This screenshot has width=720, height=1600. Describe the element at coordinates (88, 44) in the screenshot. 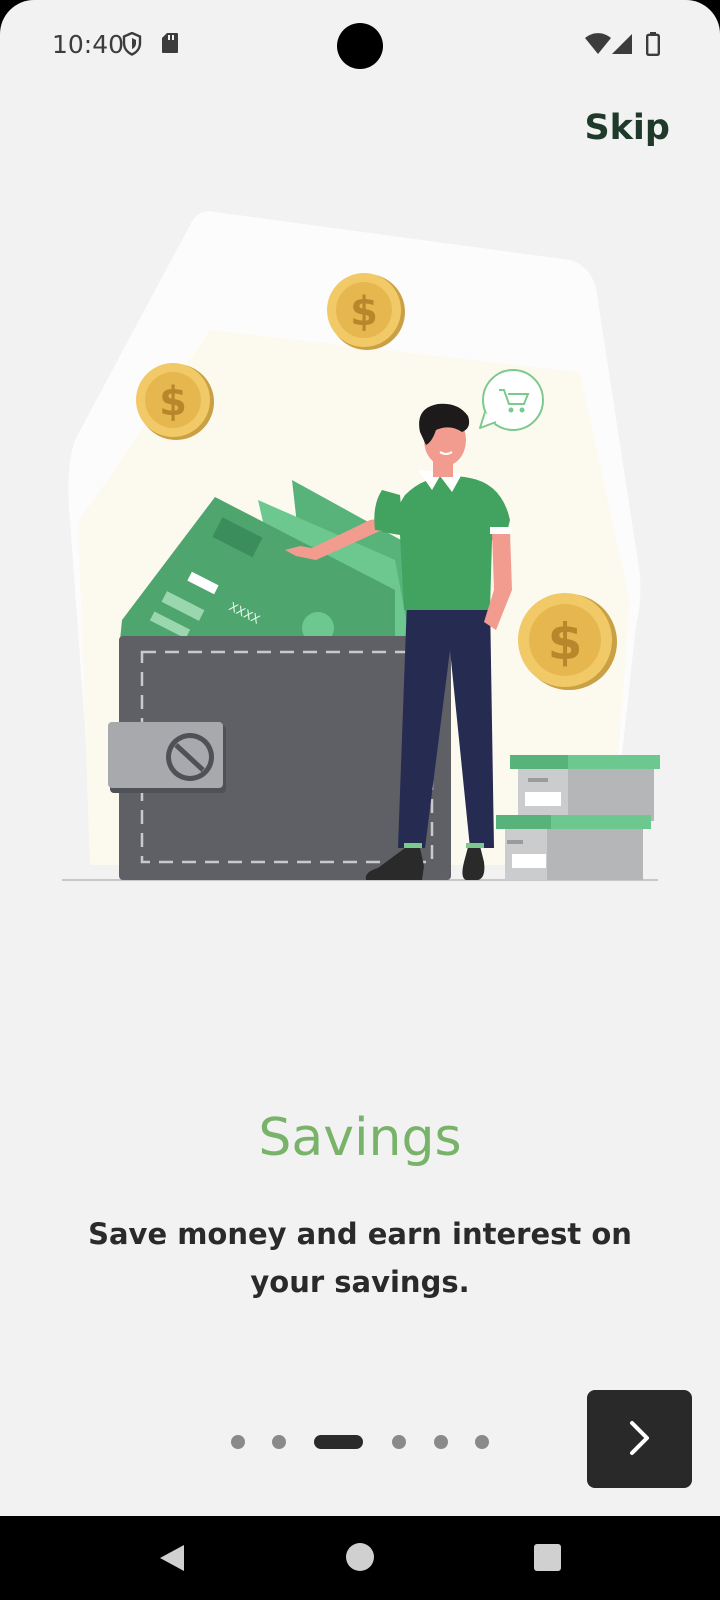

I see `status-time: 10:40` at that location.